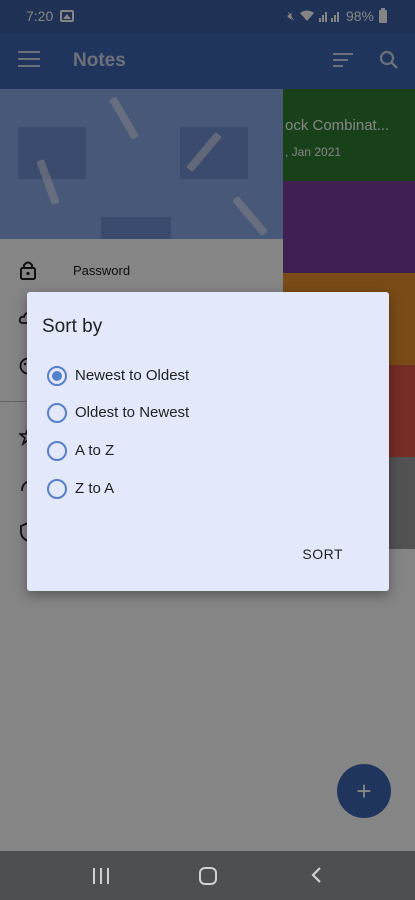 The image size is (415, 900). I want to click on sort-option-a-to-z: A to Z, so click(207, 451).